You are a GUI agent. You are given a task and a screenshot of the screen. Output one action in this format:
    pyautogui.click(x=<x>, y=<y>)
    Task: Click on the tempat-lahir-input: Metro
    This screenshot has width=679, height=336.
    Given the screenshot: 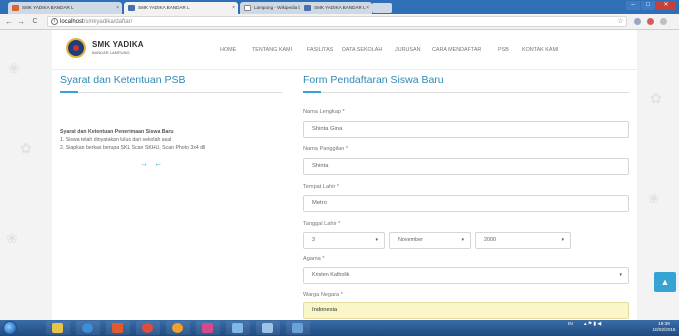 What is the action you would take?
    pyautogui.click(x=466, y=203)
    